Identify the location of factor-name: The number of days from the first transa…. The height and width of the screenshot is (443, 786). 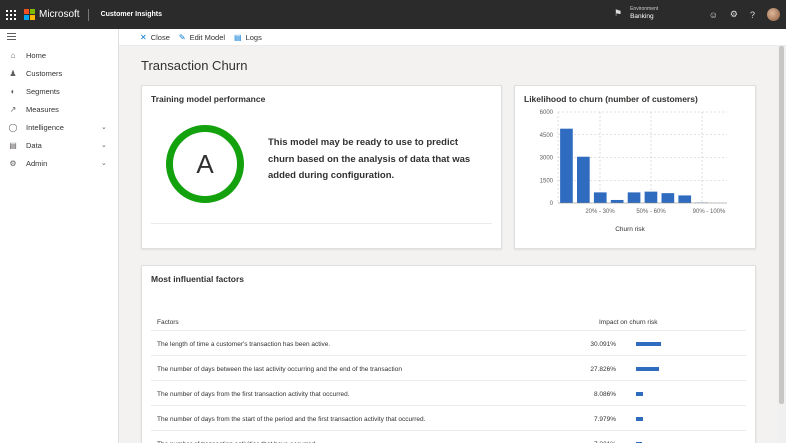
(253, 394).